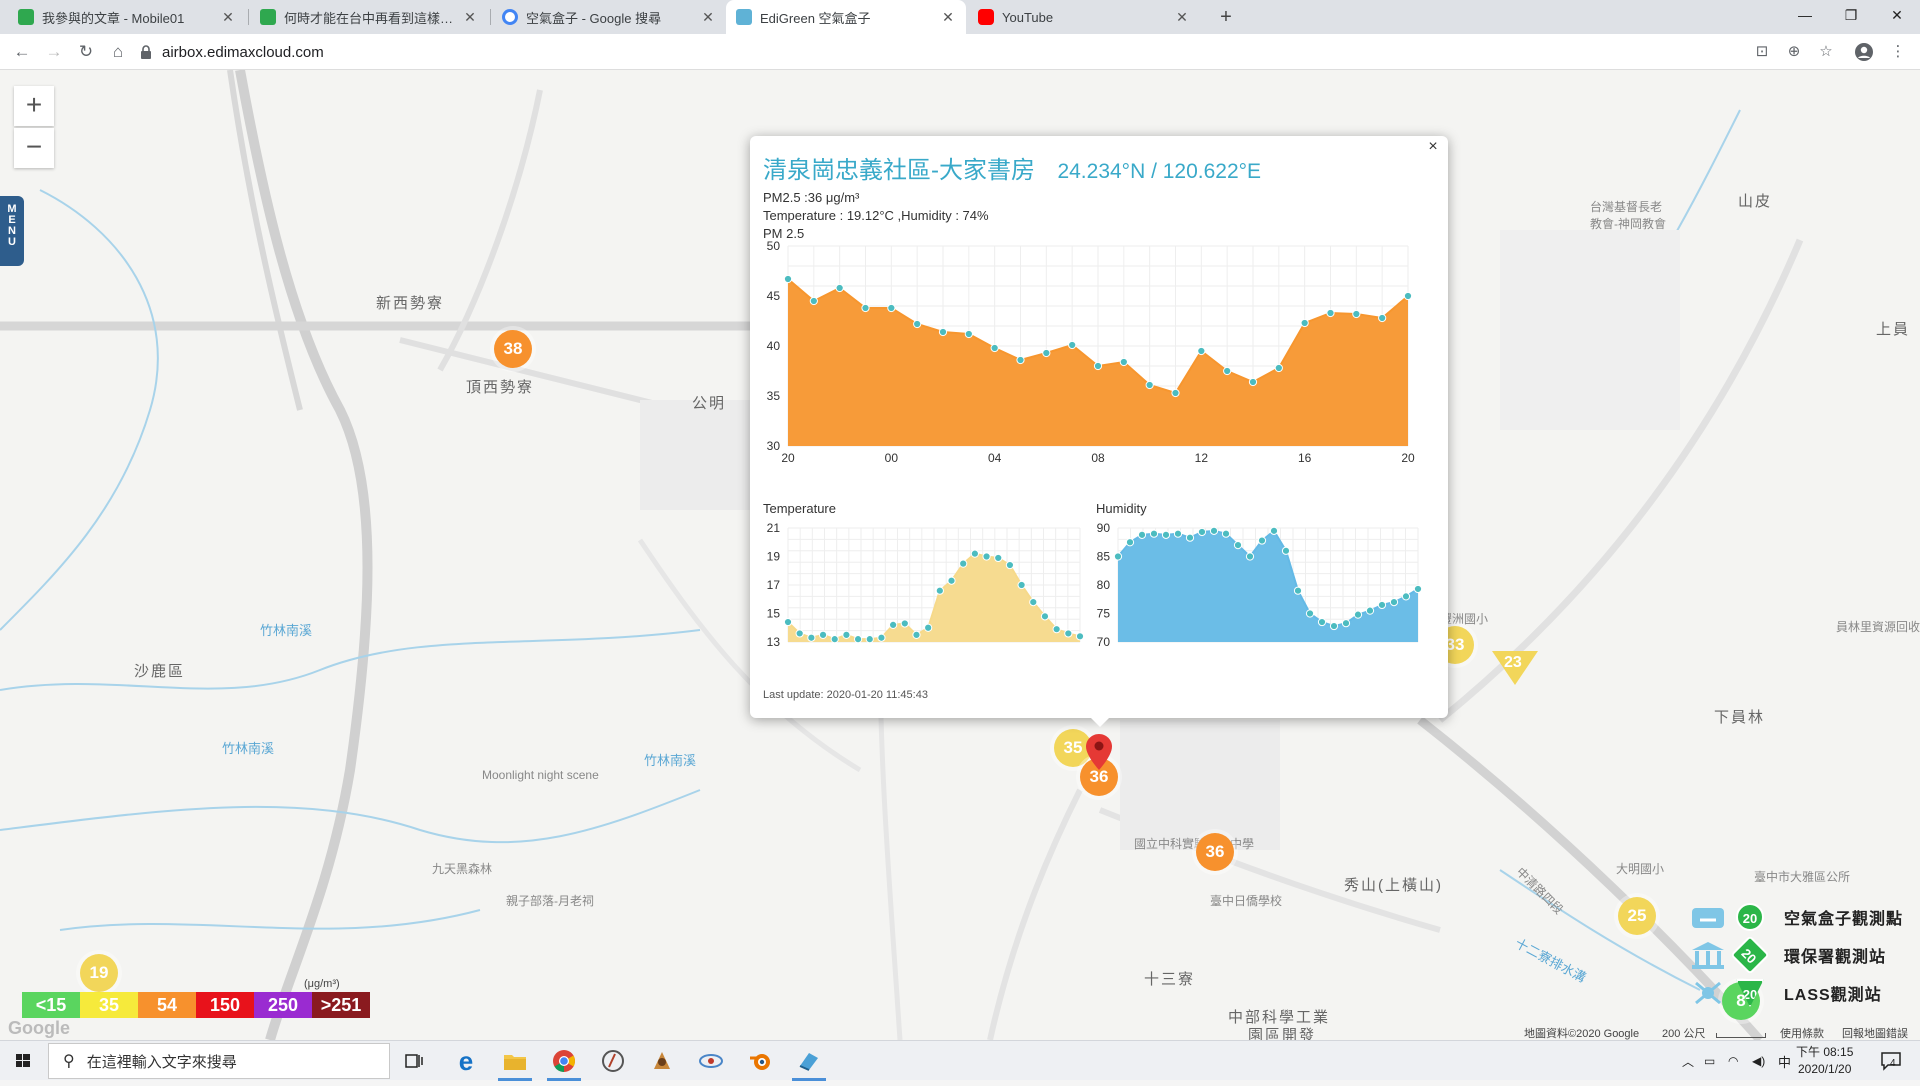 The width and height of the screenshot is (1920, 1086). Describe the element at coordinates (1875, 1032) in the screenshot. I see `report-map-error-link: 回報地圖錯誤` at that location.